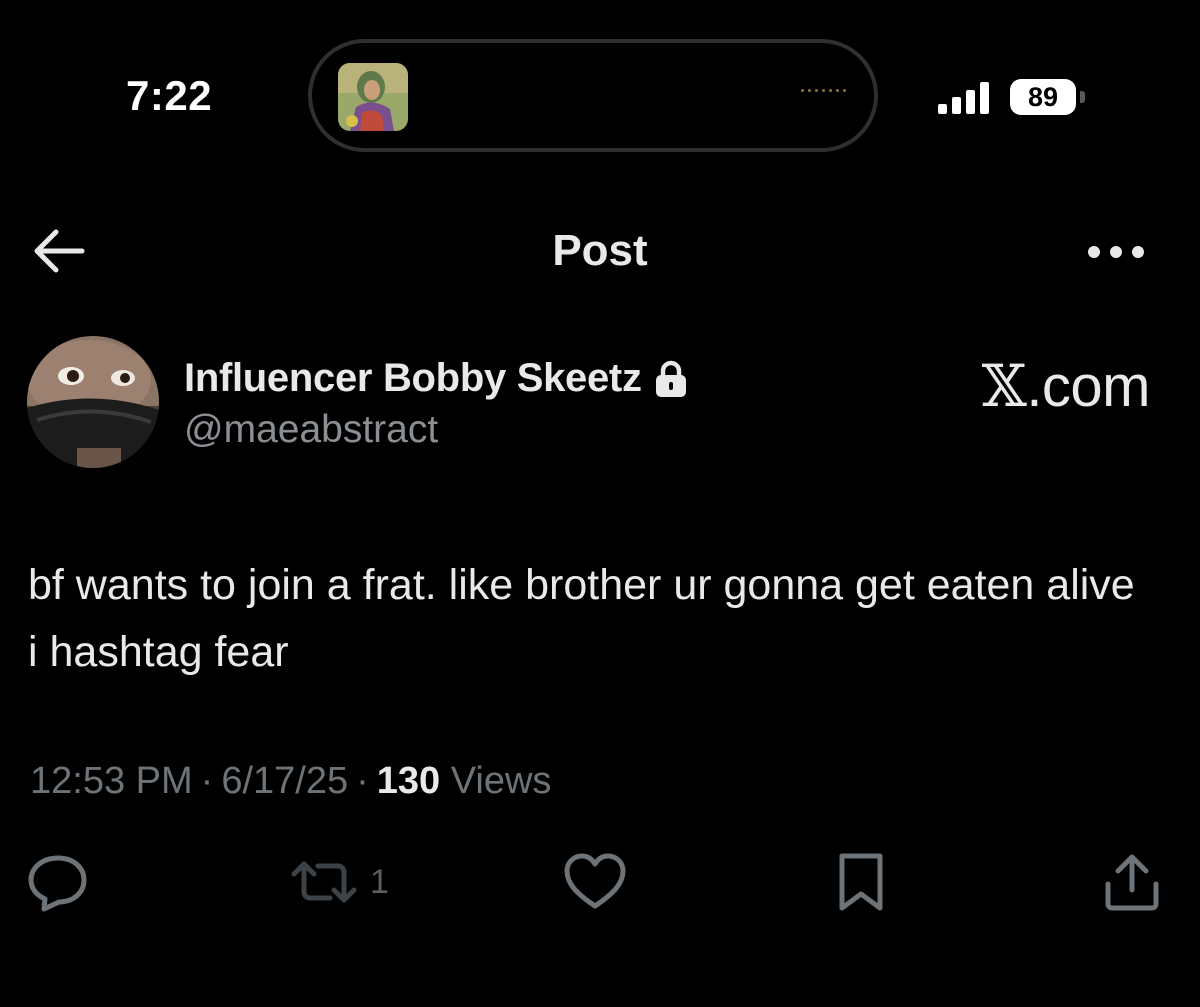 The image size is (1200, 1007). I want to click on battery-cap, so click(1082, 97).